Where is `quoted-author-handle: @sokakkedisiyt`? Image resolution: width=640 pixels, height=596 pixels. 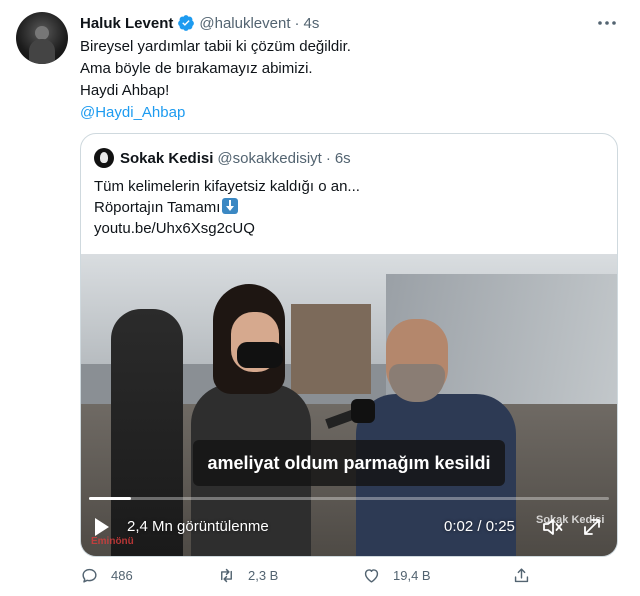 quoted-author-handle: @sokakkedisiyt is located at coordinates (269, 158).